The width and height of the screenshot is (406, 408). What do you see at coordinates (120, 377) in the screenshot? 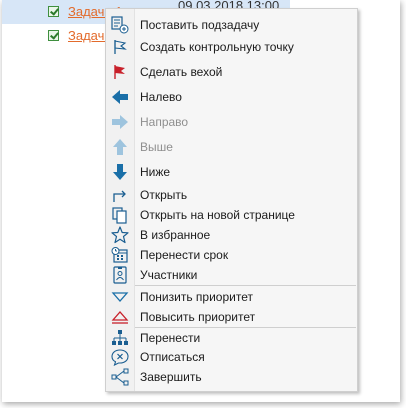
I see `complete-icon` at bounding box center [120, 377].